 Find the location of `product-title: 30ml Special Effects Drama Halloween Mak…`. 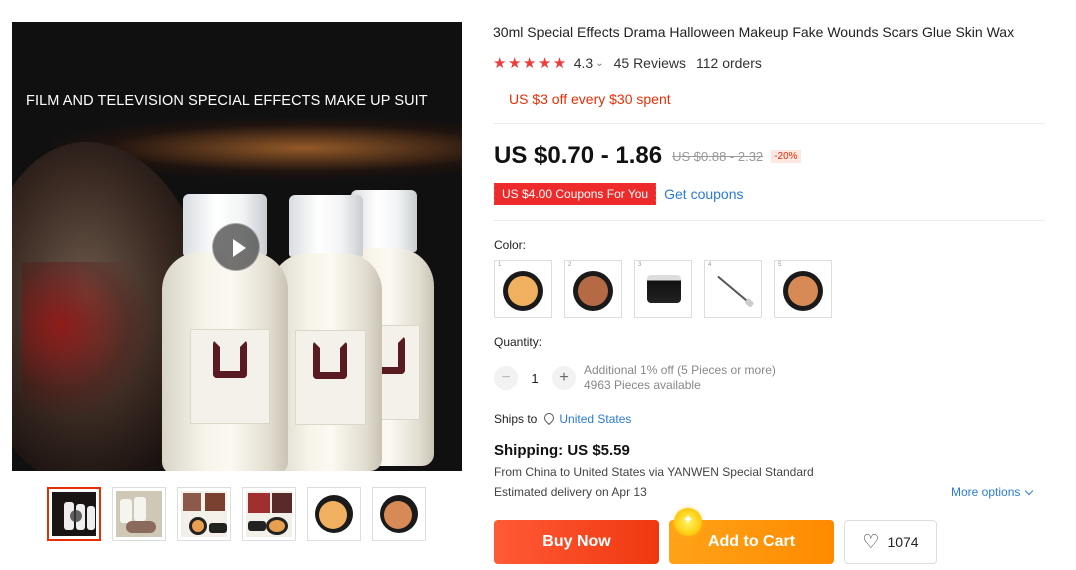

product-title: 30ml Special Effects Drama Halloween Mak… is located at coordinates (754, 32).